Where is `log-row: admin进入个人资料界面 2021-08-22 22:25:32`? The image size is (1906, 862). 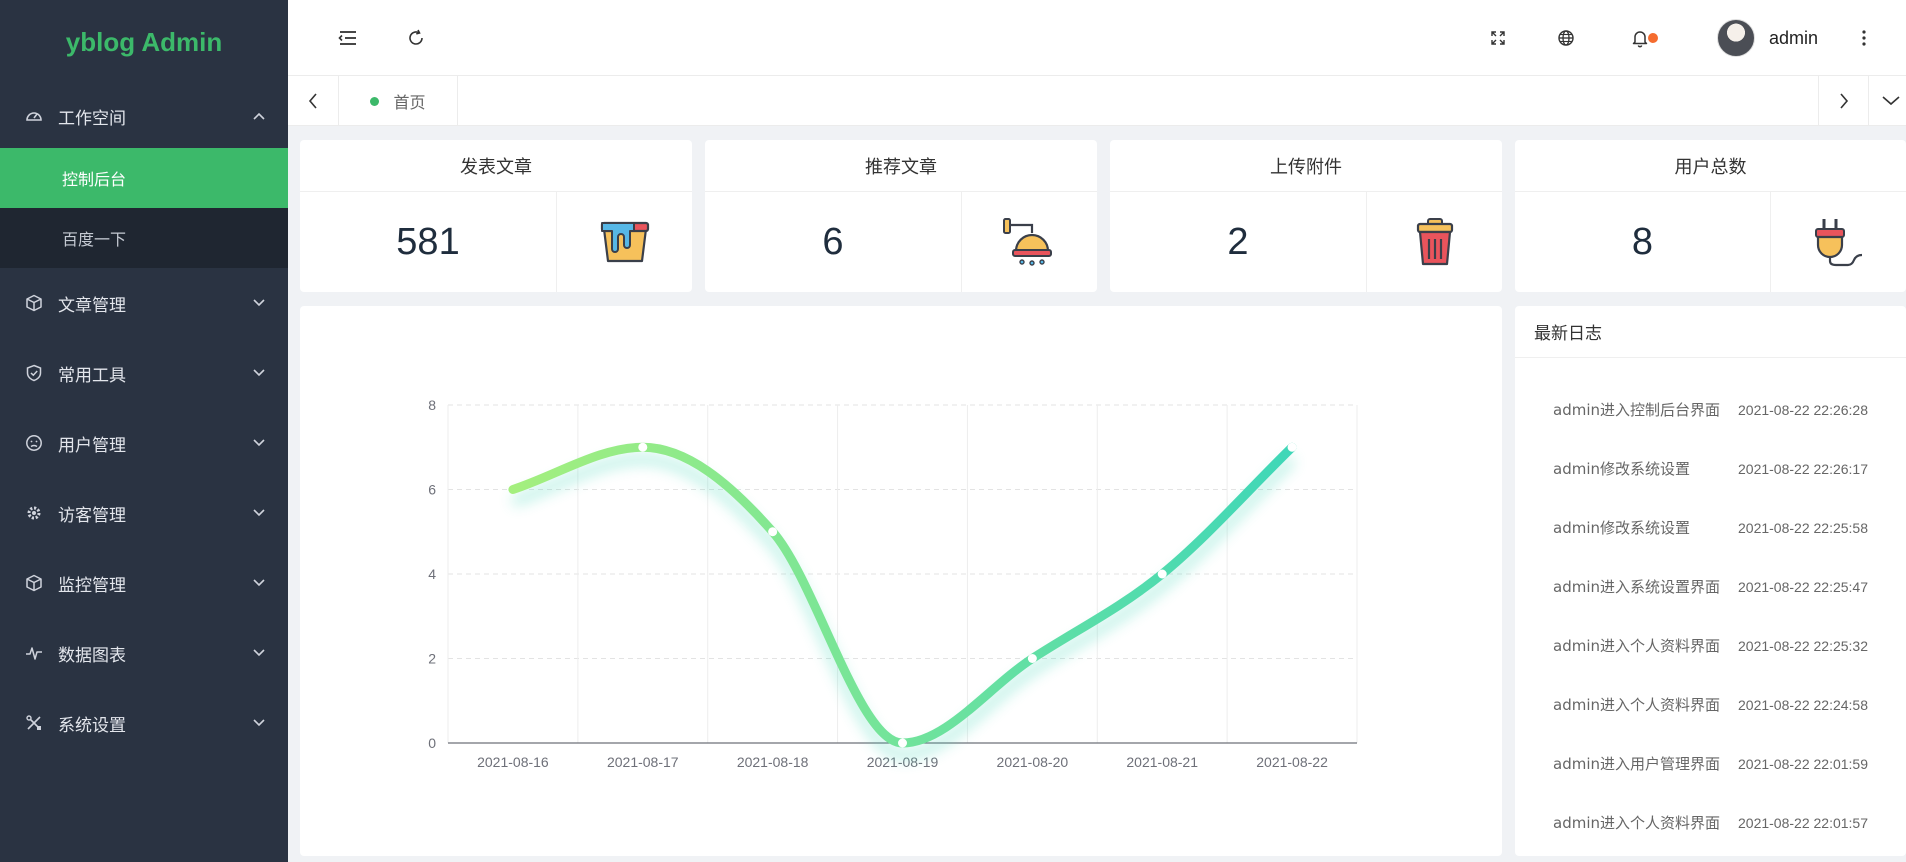 log-row: admin进入个人资料界面 2021-08-22 22:25:32 is located at coordinates (1710, 645).